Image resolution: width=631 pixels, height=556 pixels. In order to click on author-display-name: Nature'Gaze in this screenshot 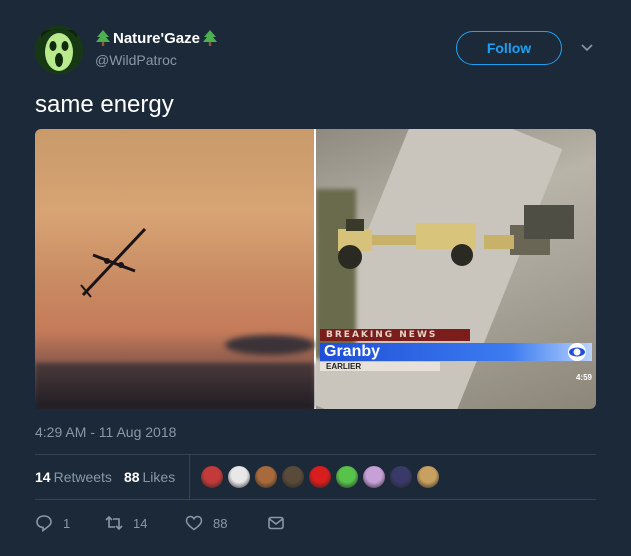, I will do `click(156, 38)`.